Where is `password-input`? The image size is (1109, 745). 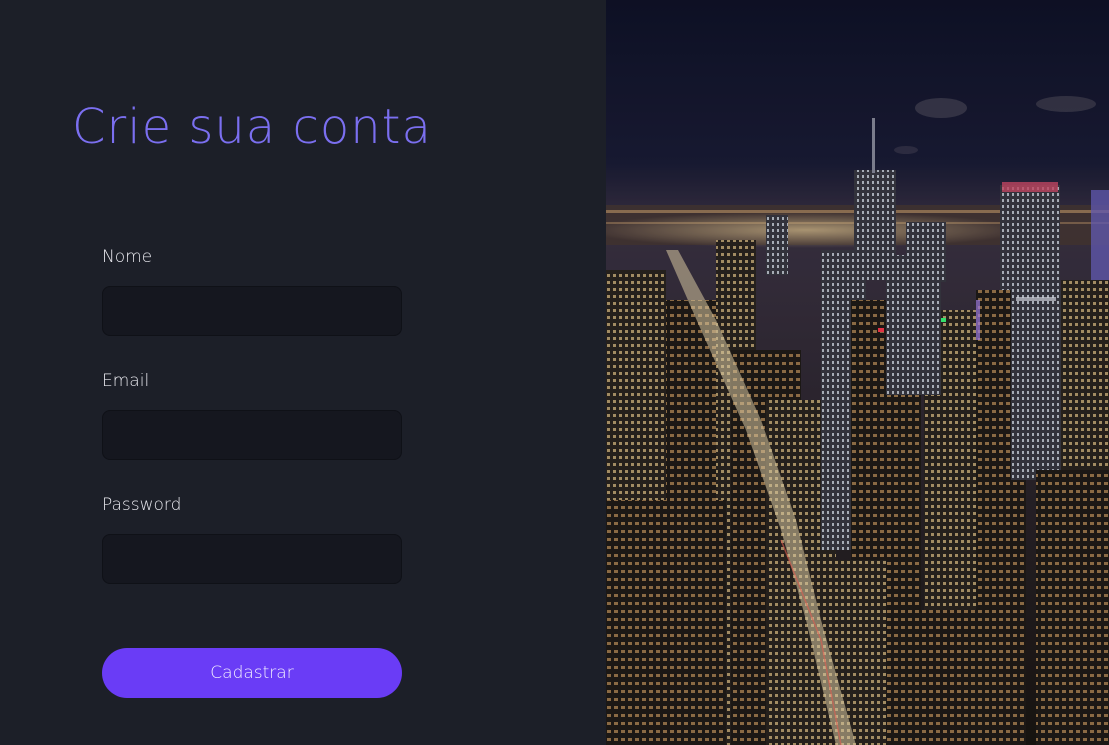
password-input is located at coordinates (252, 559).